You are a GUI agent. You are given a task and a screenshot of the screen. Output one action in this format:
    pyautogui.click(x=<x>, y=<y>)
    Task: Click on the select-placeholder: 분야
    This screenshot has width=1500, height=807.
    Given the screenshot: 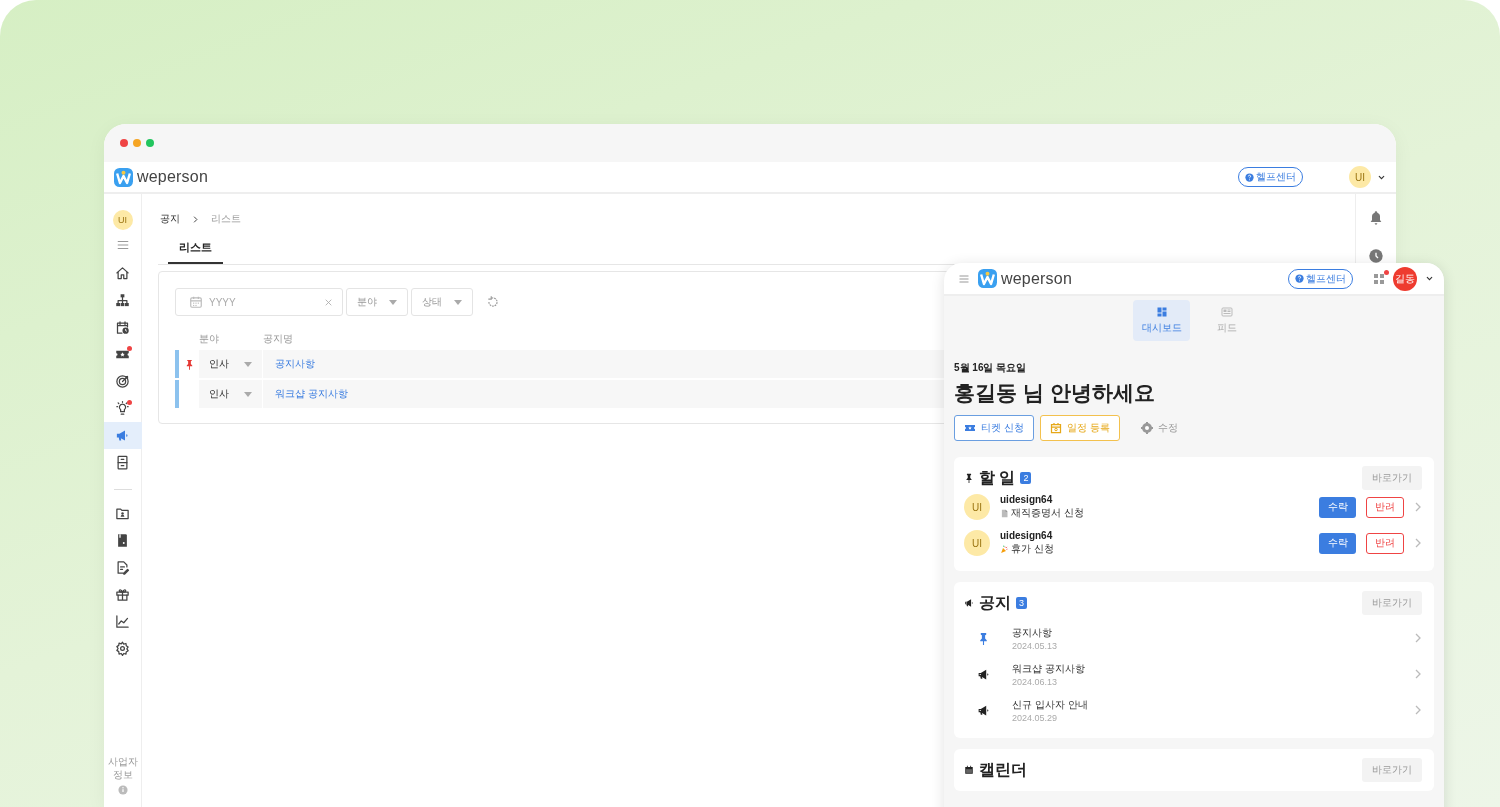 What is the action you would take?
    pyautogui.click(x=367, y=302)
    